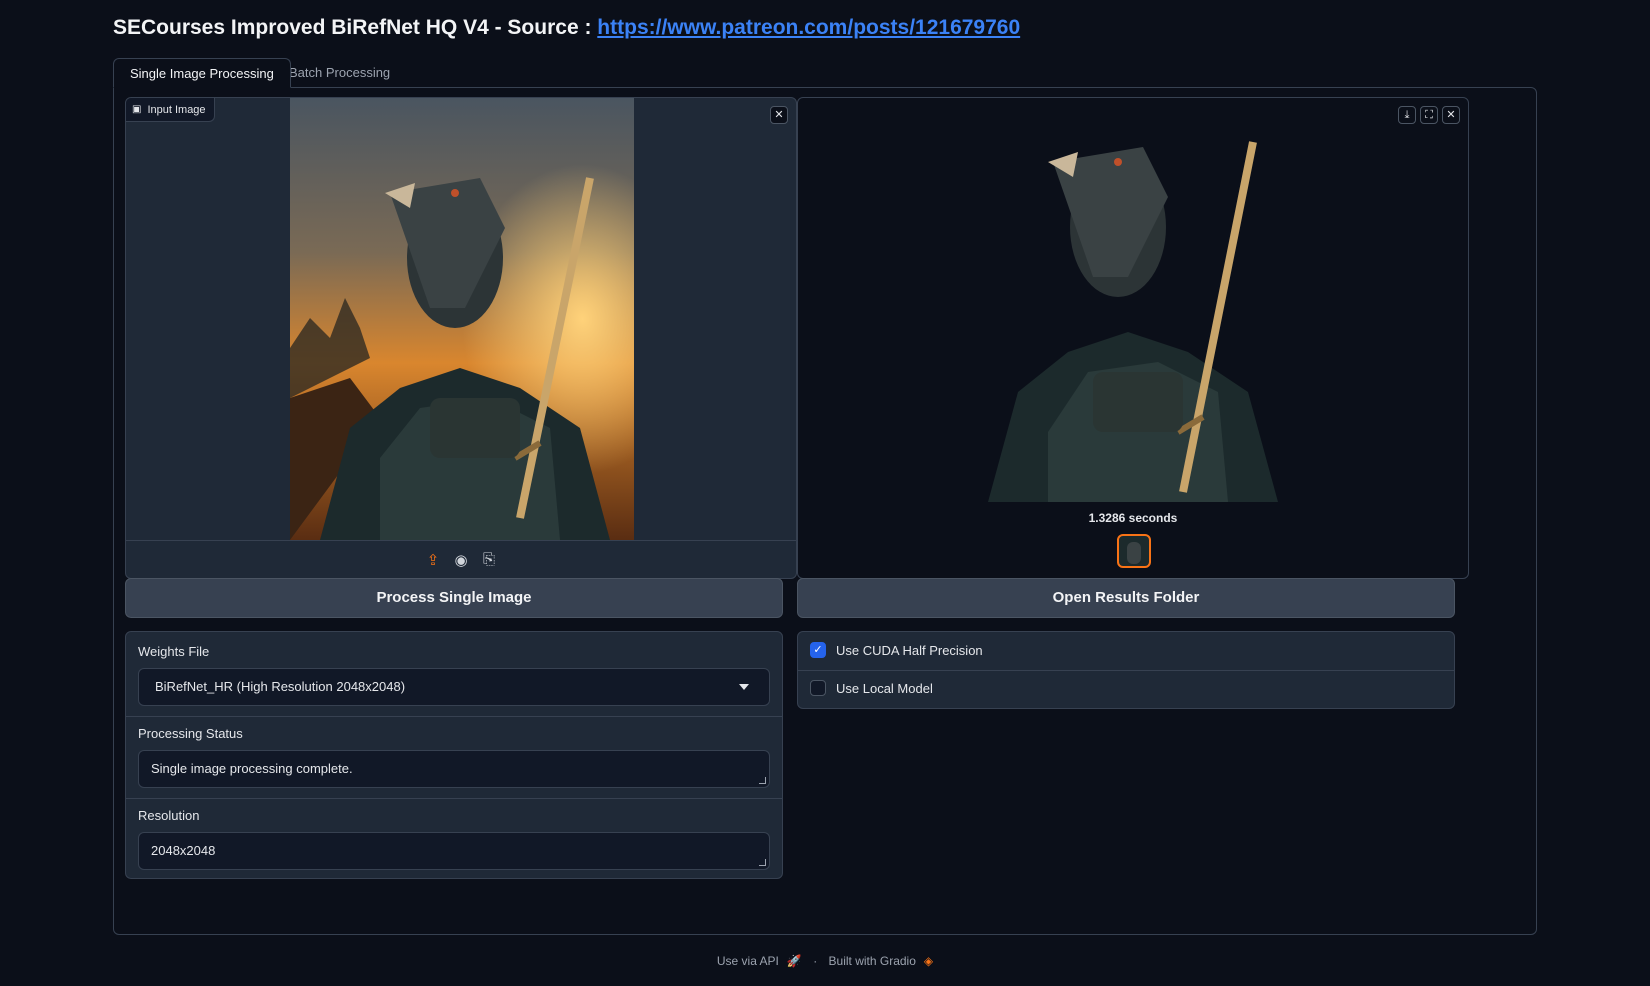  I want to click on fullscreen-button: ⛶, so click(1429, 115).